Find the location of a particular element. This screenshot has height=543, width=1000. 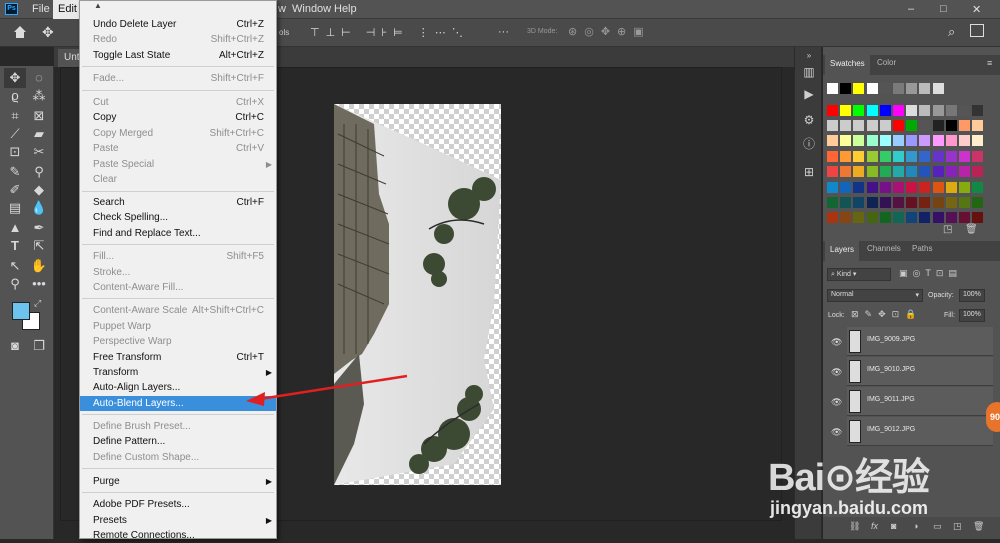

3d-icons: ⊛◎✥⊕▣ is located at coordinates (609, 31).